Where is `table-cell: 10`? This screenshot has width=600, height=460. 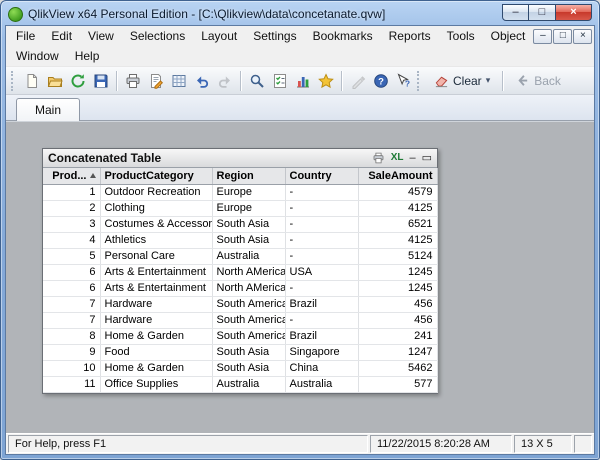
table-cell: 10 is located at coordinates (72, 368).